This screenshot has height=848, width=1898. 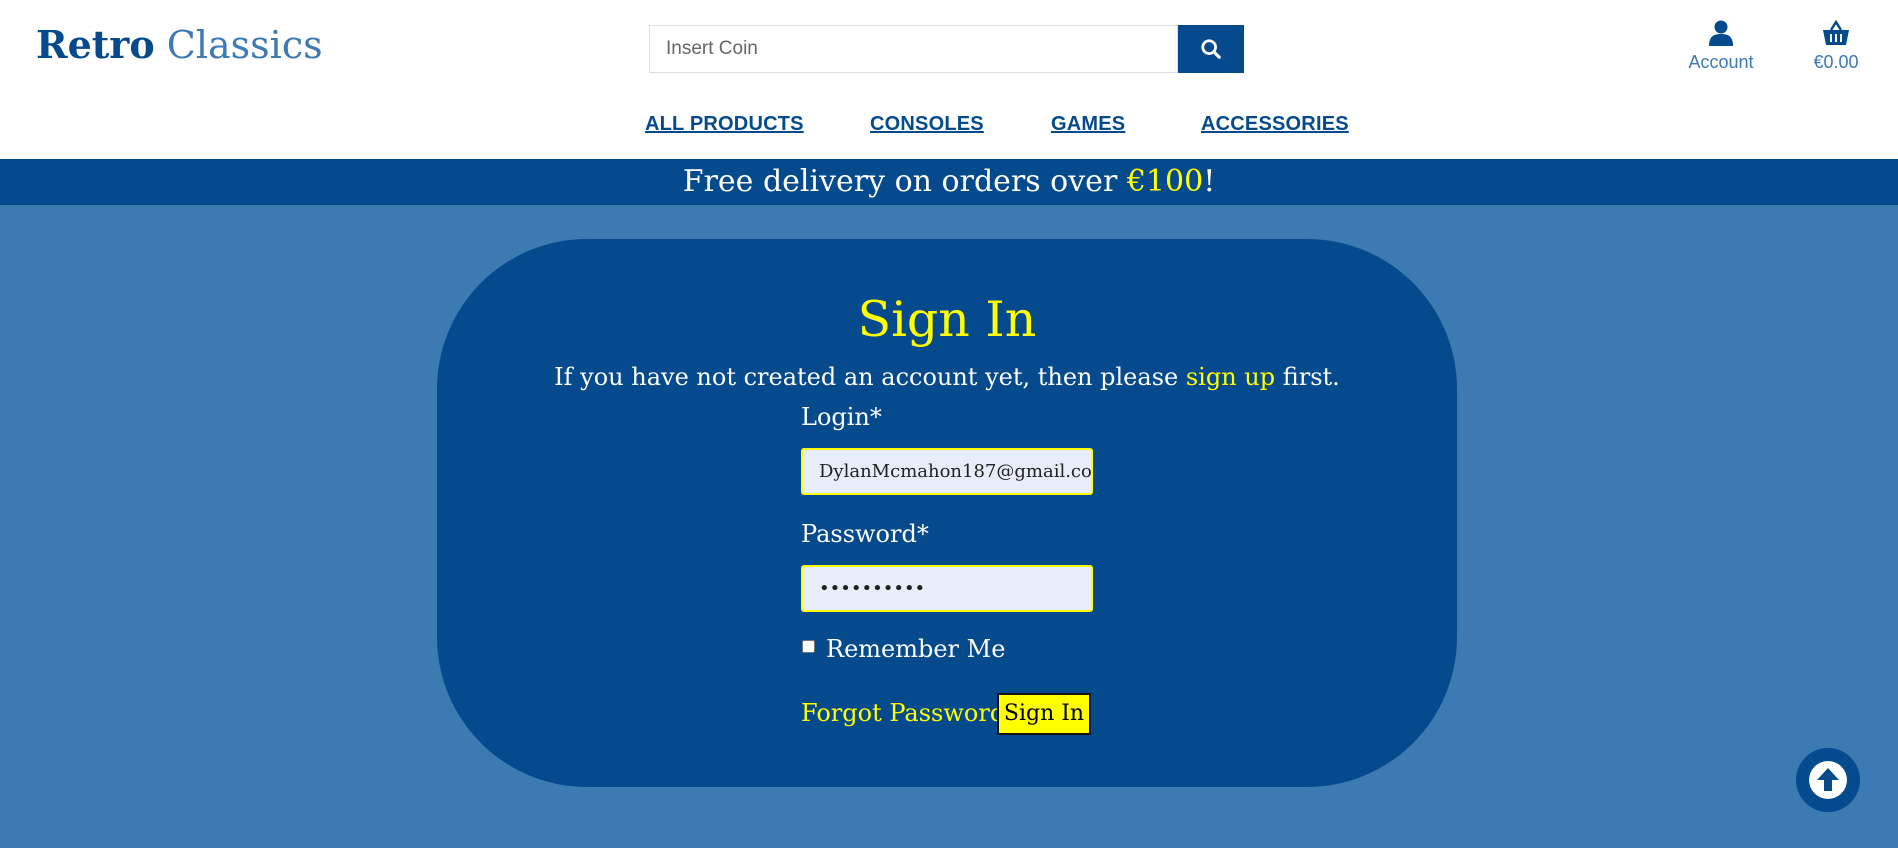 What do you see at coordinates (1209, 181) in the screenshot?
I see `banner-suffix: !` at bounding box center [1209, 181].